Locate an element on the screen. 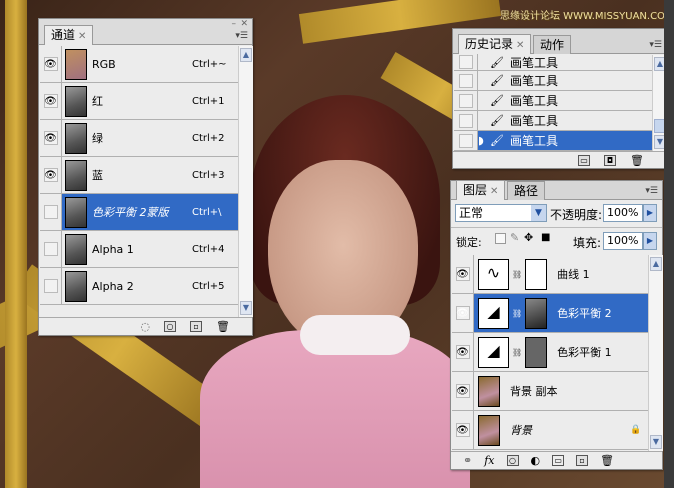 Image resolution: width=674 pixels, height=488 pixels. channel-name: 绿 is located at coordinates (97, 138).